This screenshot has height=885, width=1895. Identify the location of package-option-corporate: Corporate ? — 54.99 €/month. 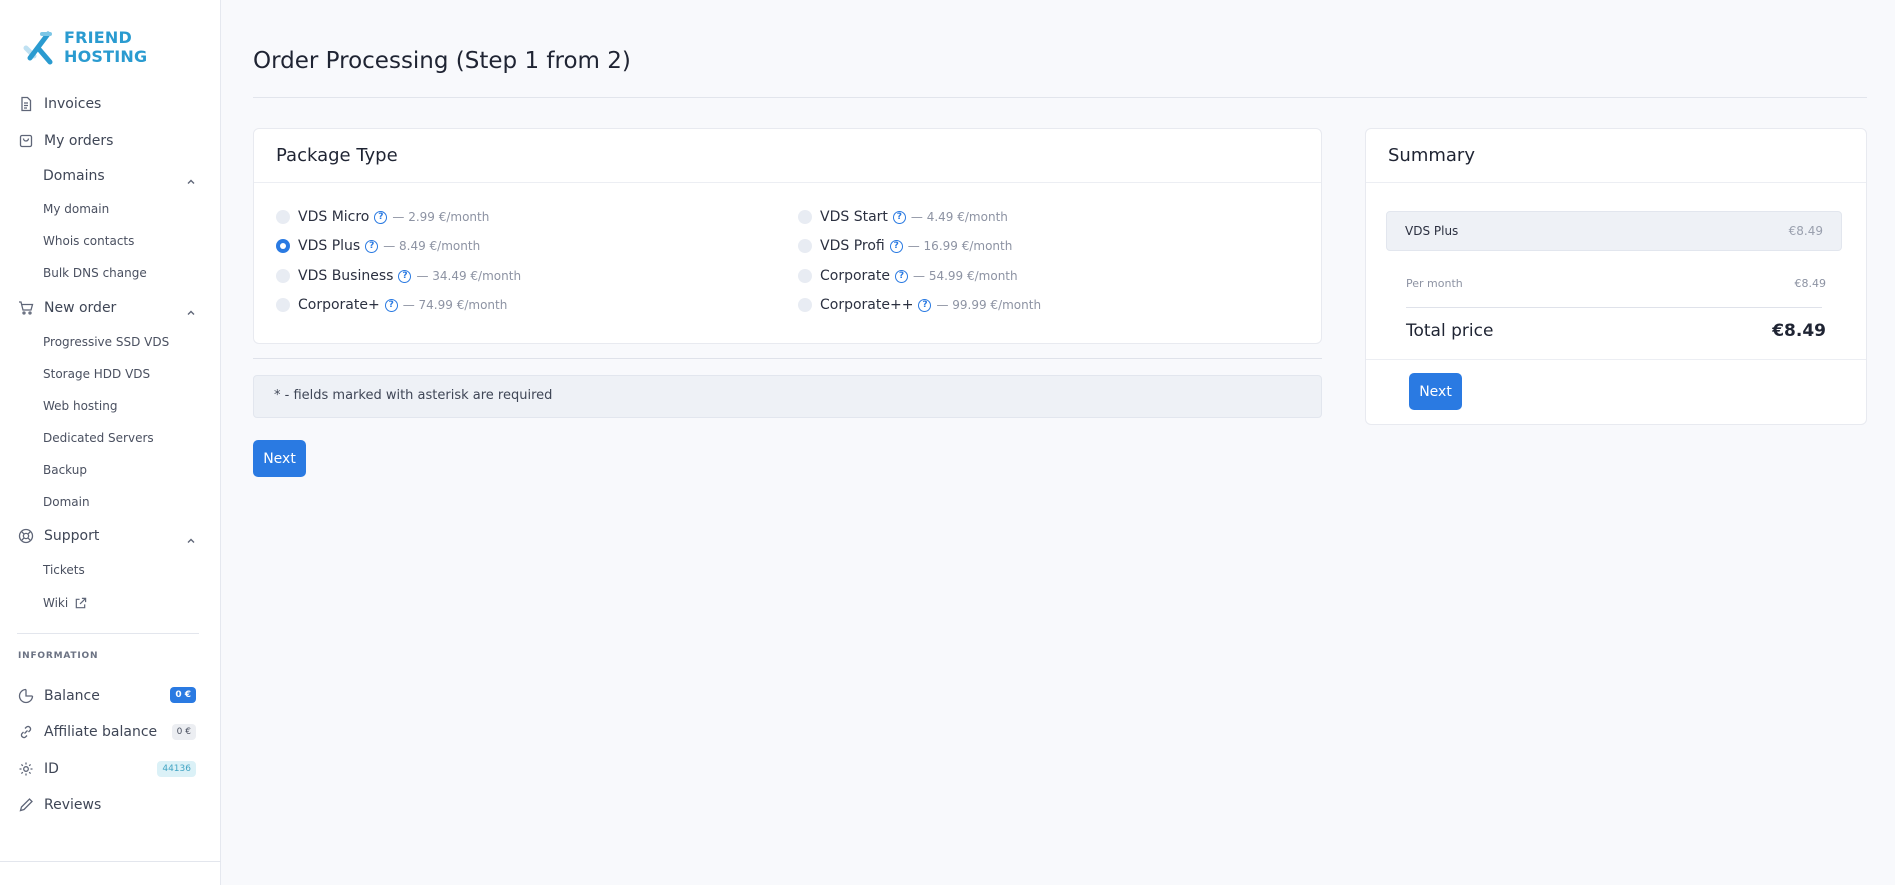
(908, 276).